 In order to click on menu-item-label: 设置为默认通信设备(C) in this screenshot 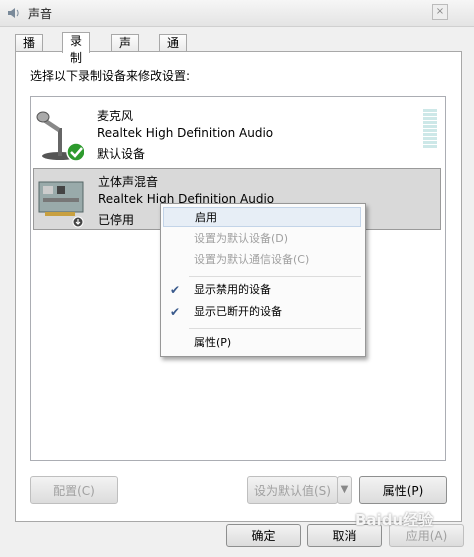, I will do `click(252, 259)`.